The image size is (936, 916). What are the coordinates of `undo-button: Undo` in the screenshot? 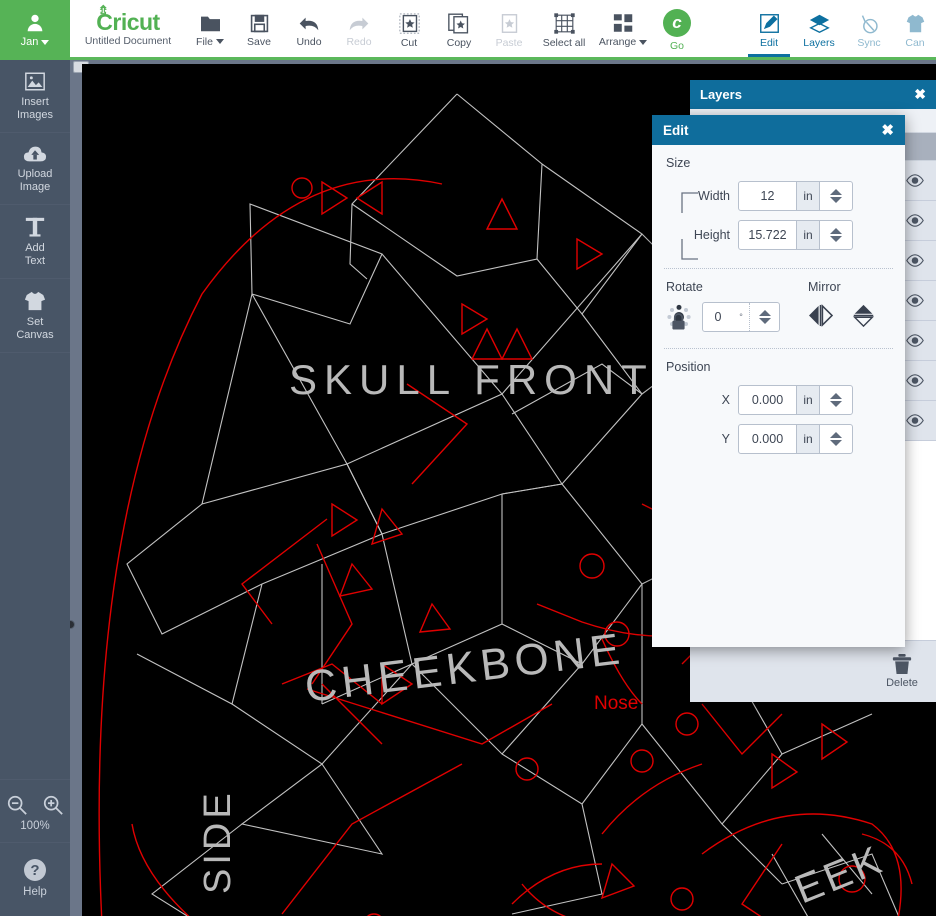 It's located at (309, 28).